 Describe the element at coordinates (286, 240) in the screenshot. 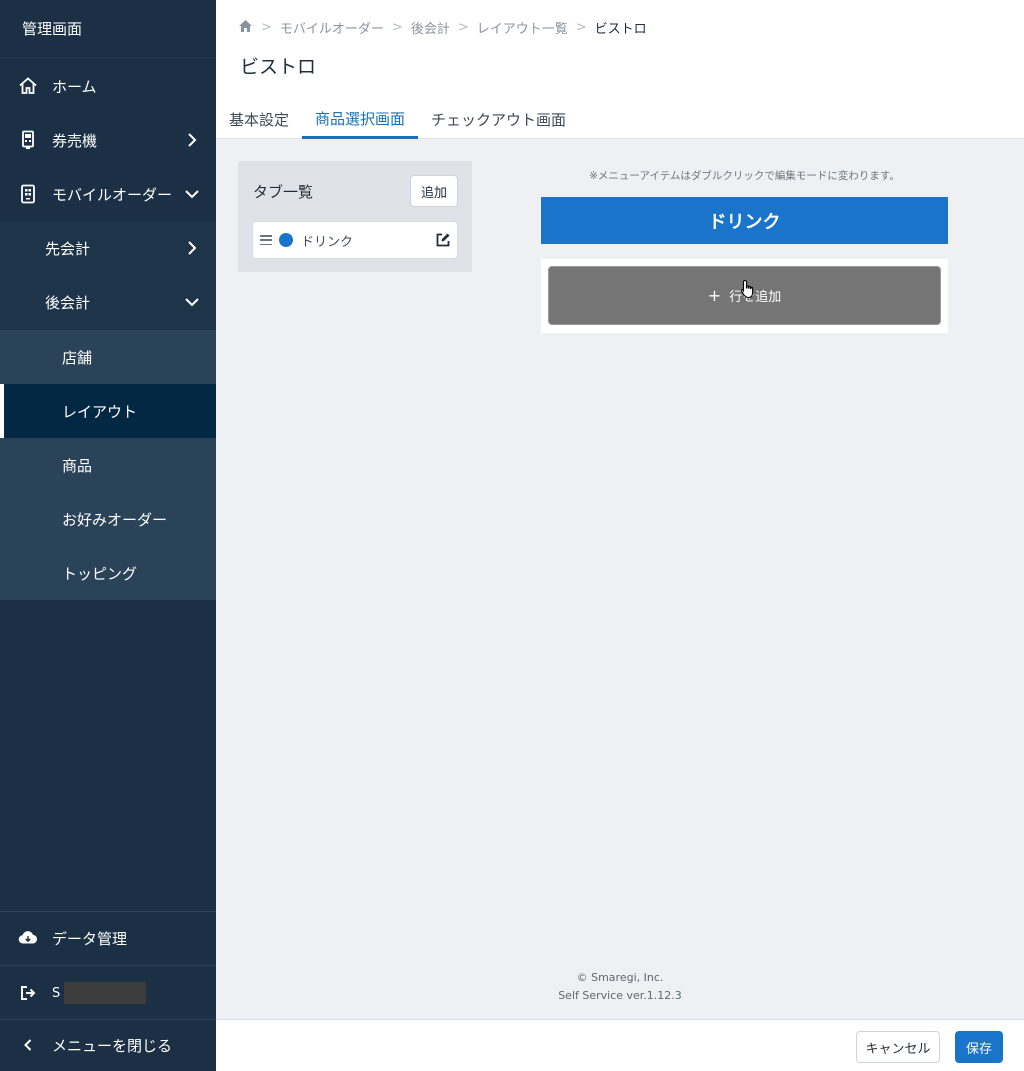

I see `tab-color-dot` at that location.